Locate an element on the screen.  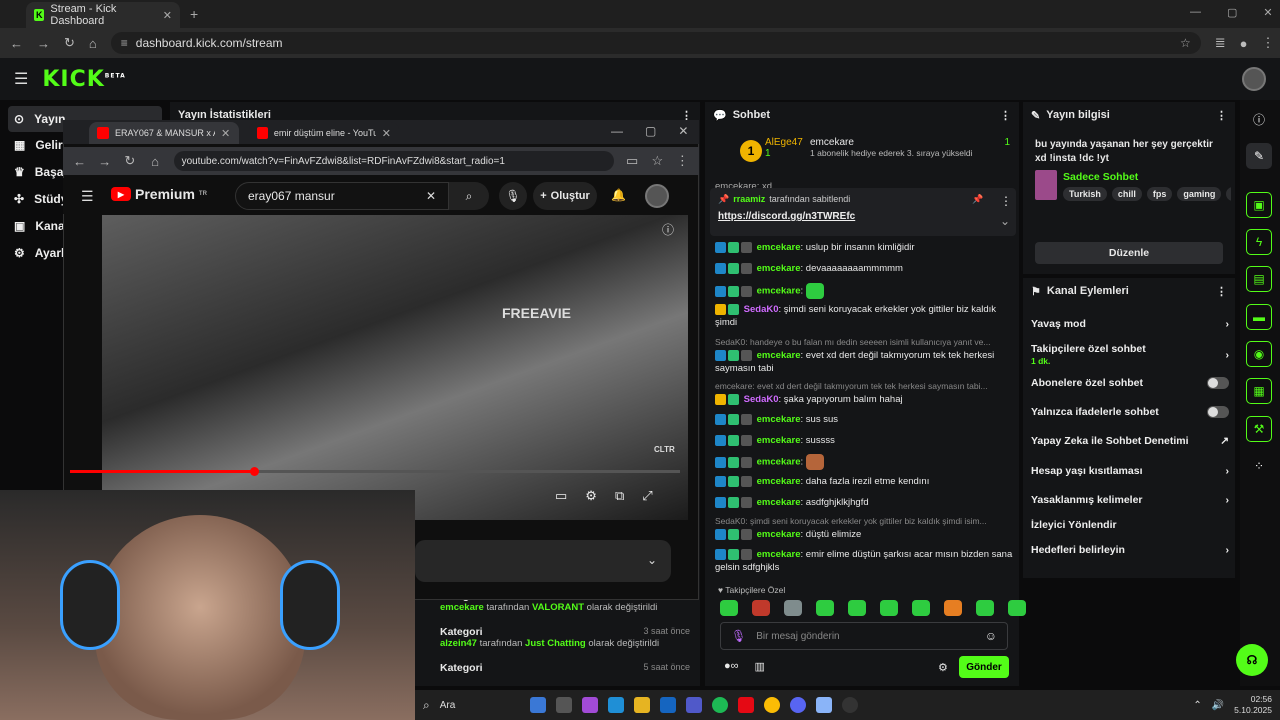
search-button: ⌕ is located at coordinates (469, 196).